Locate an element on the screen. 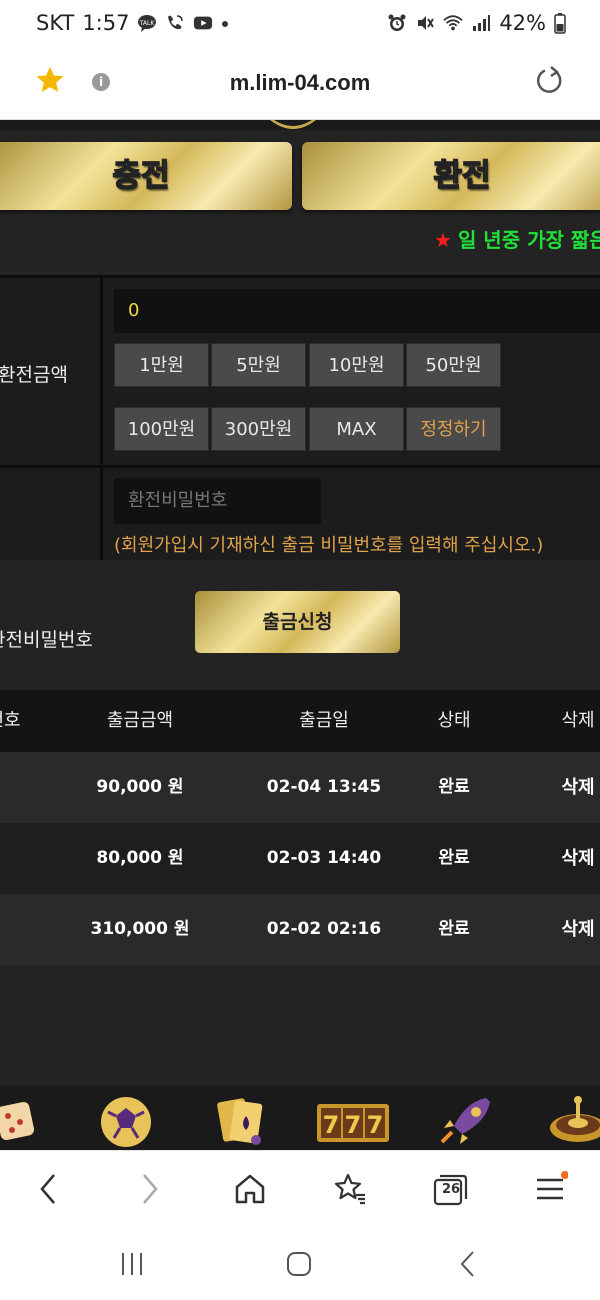  back-icon is located at coordinates (48, 1189).